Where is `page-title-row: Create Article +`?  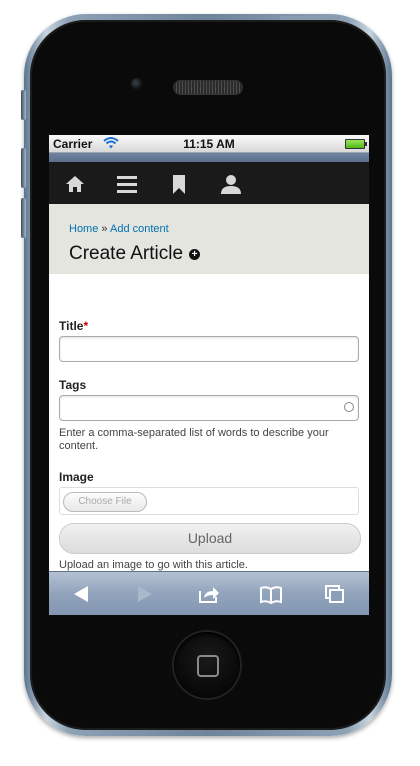
page-title-row: Create Article + is located at coordinates (135, 254).